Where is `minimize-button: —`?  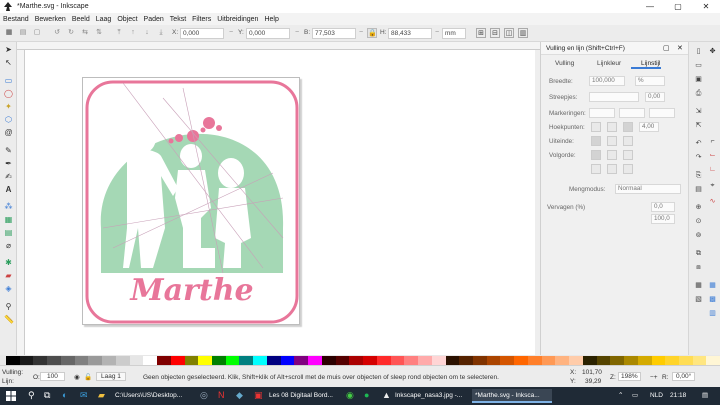
minimize-button: — is located at coordinates (650, 6).